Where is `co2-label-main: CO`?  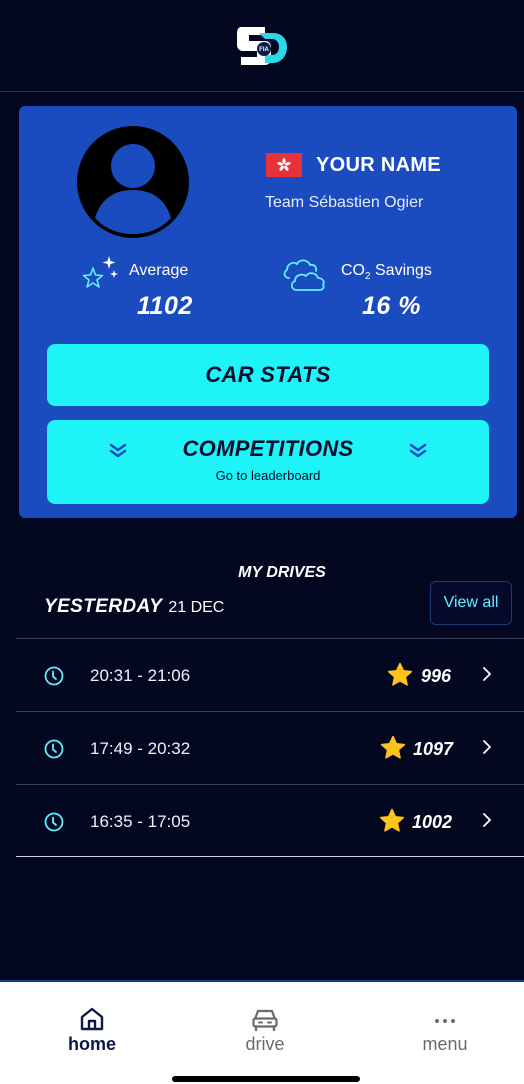 co2-label-main: CO is located at coordinates (353, 270).